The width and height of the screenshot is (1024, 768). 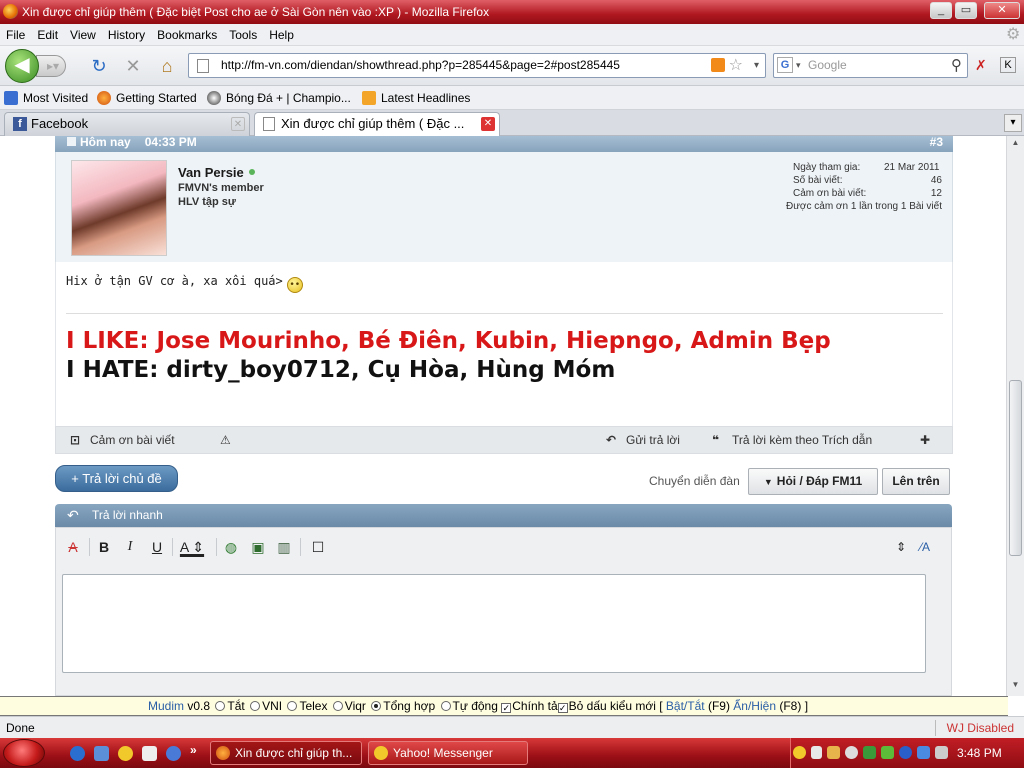 What do you see at coordinates (101, 753) in the screenshot?
I see `explorer-icon` at bounding box center [101, 753].